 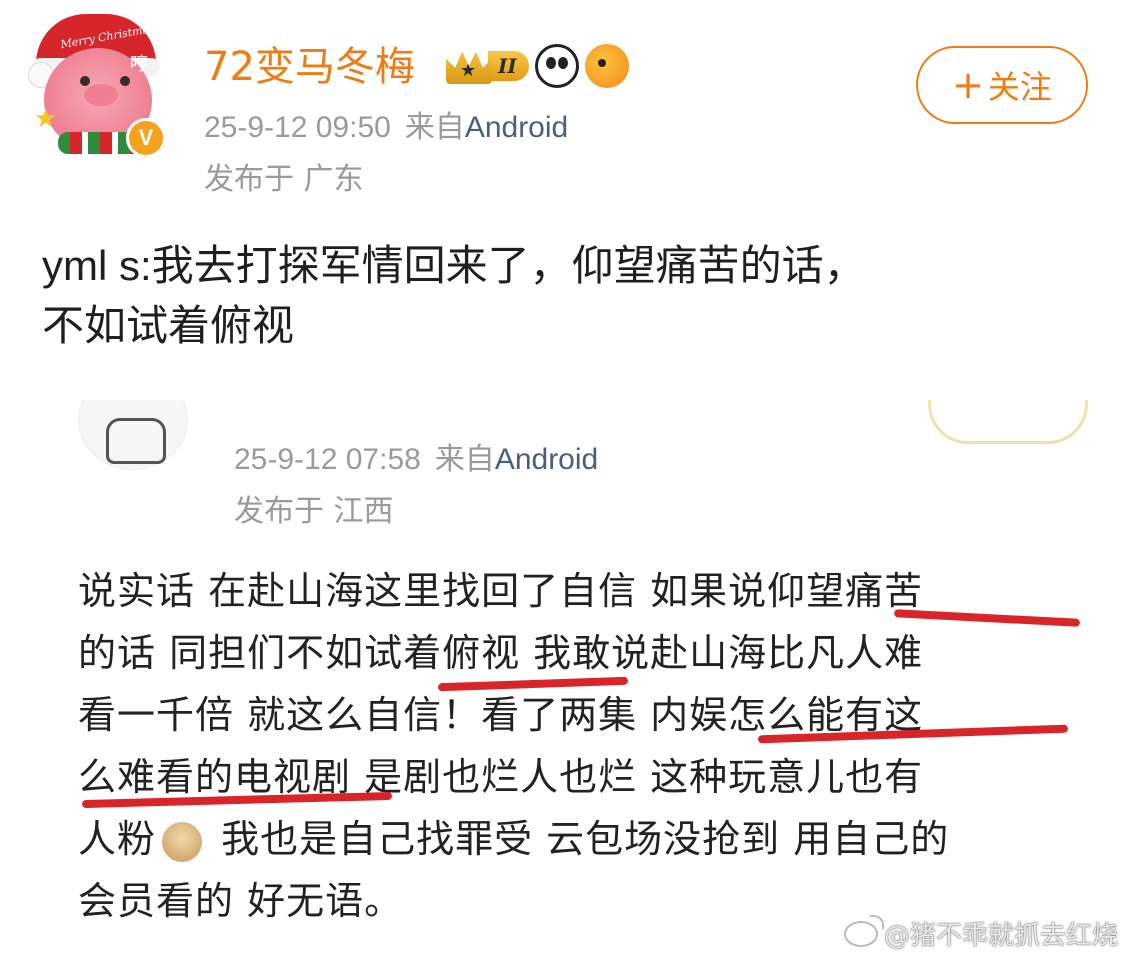 What do you see at coordinates (1008, 422) in the screenshot?
I see `embedded-follow-button-edge` at bounding box center [1008, 422].